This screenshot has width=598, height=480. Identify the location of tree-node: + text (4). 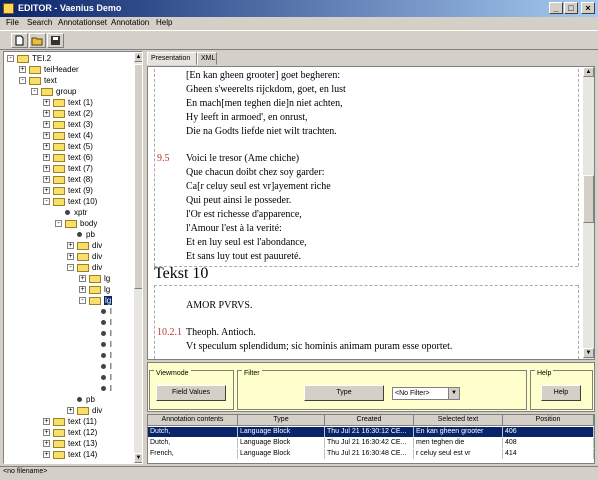
(68, 135).